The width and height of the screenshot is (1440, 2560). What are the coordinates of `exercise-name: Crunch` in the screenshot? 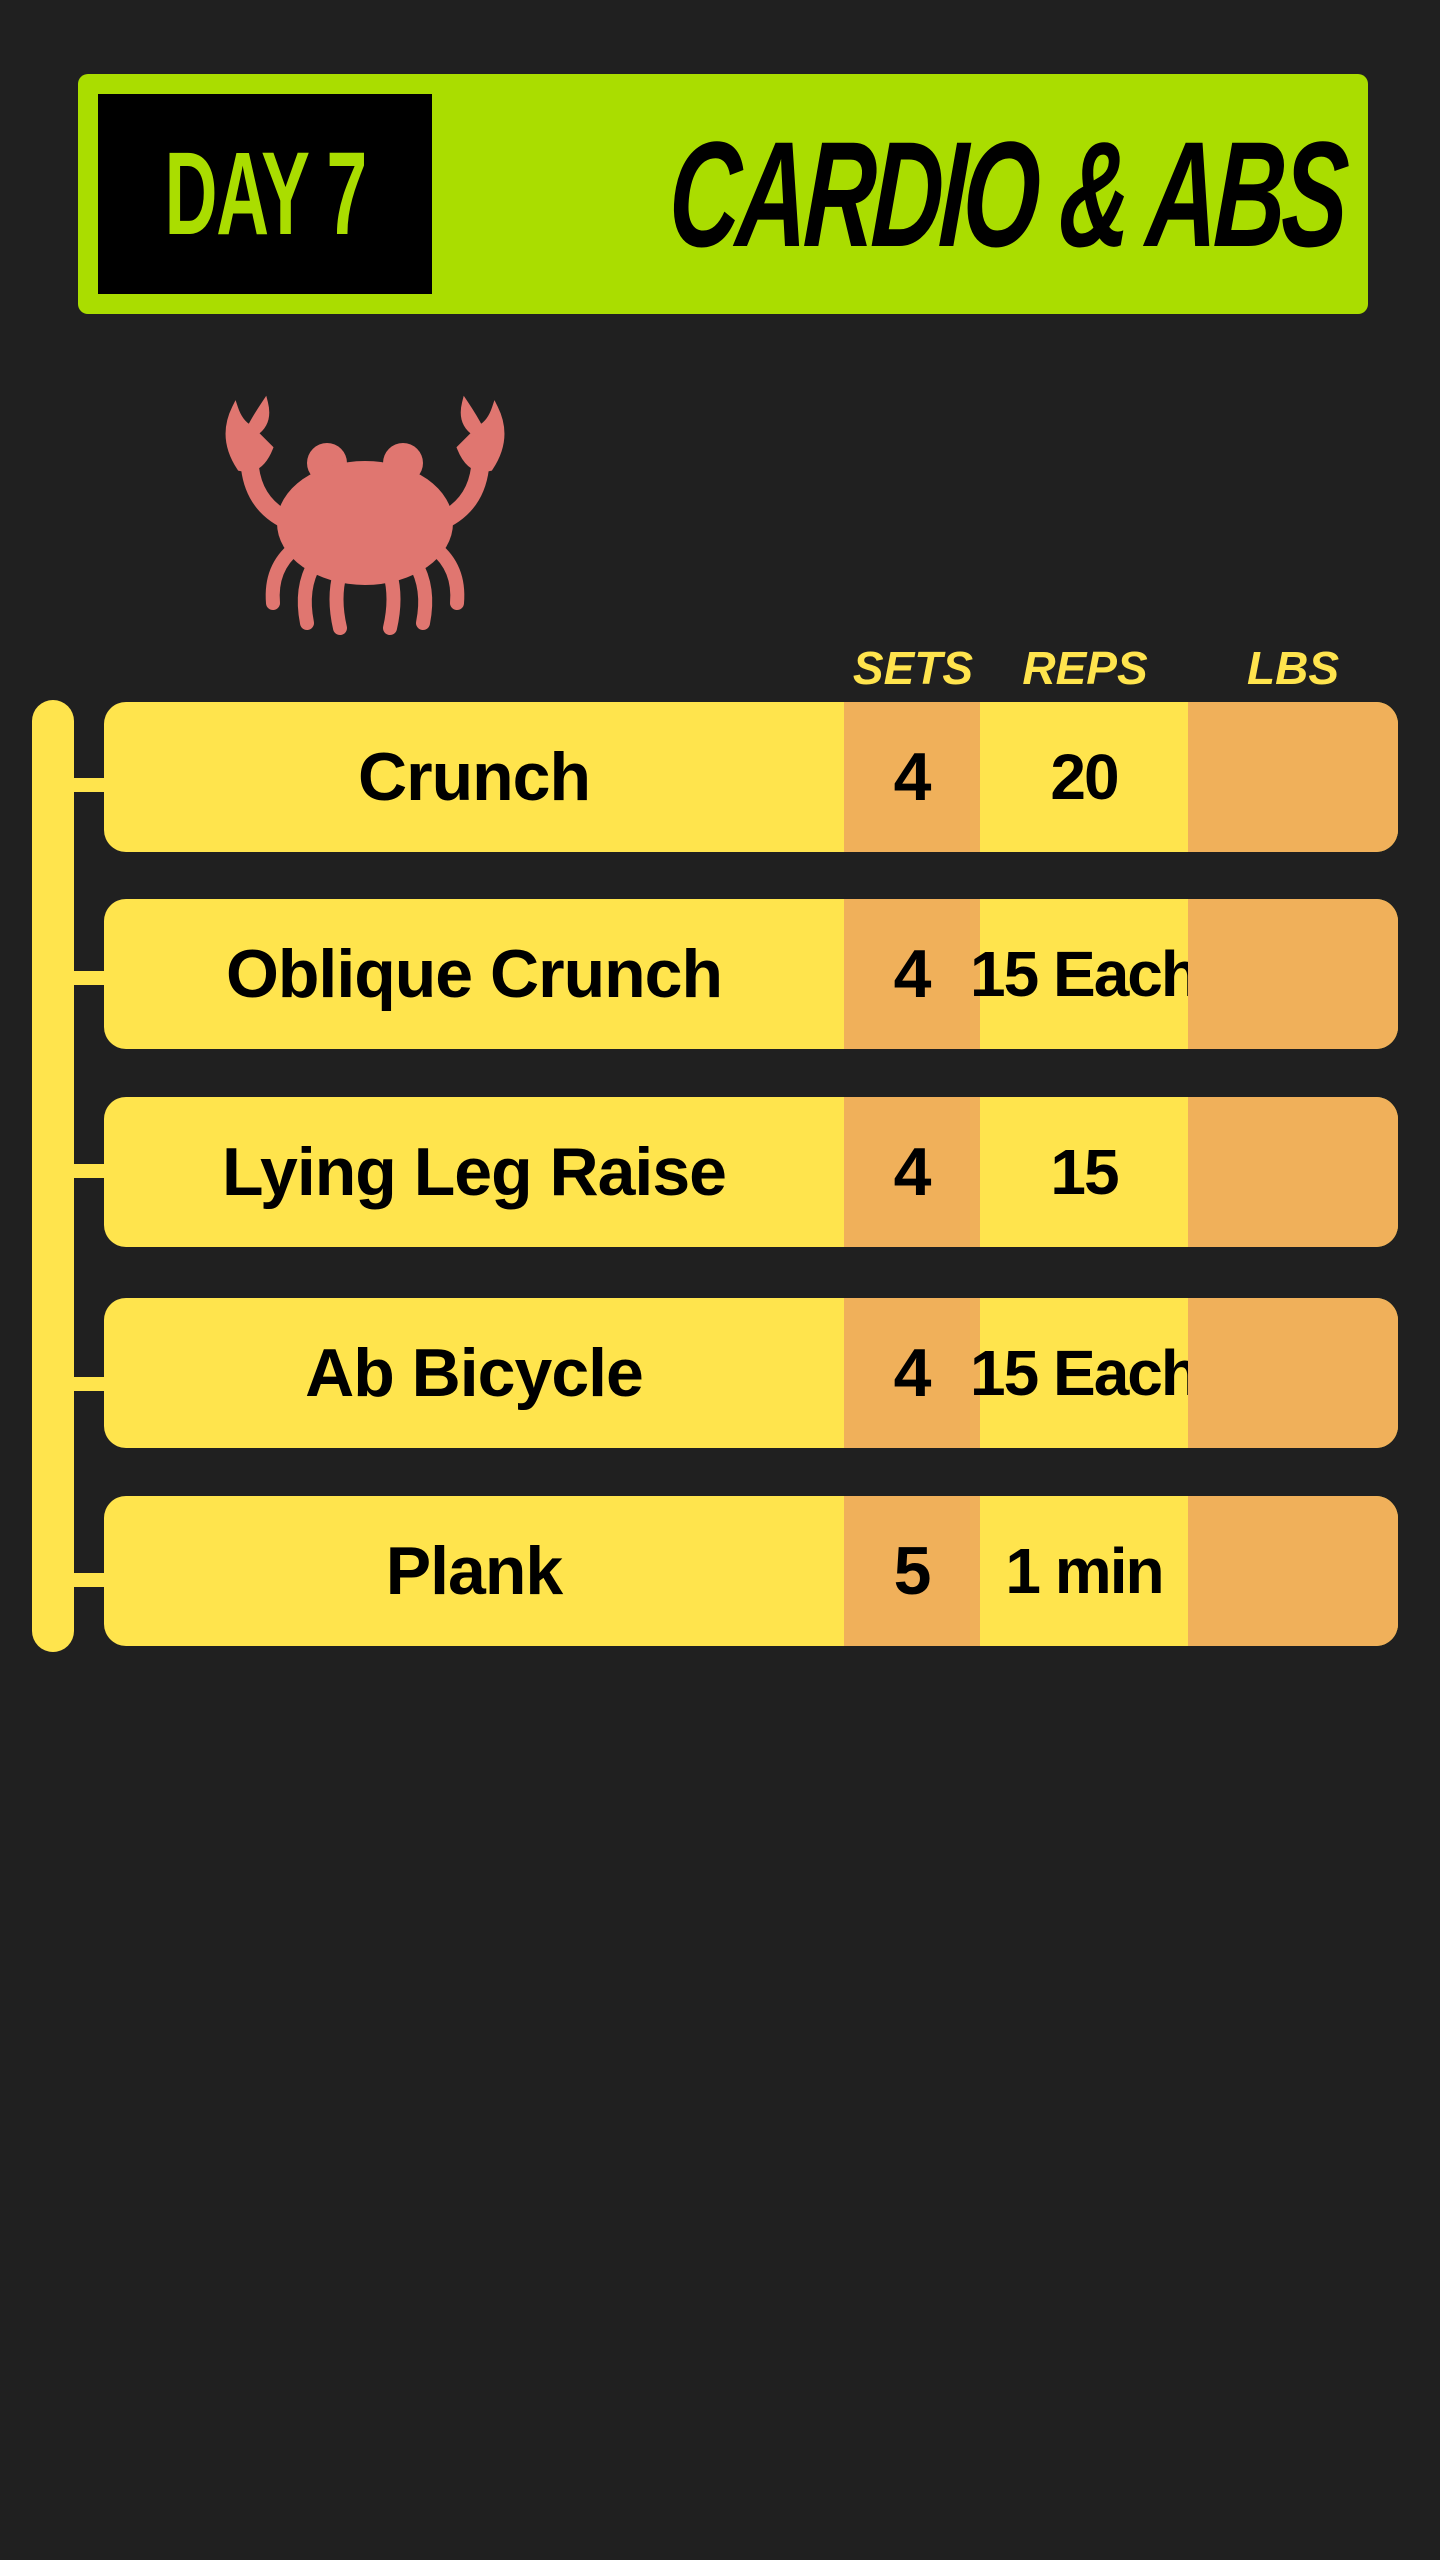 It's located at (474, 777).